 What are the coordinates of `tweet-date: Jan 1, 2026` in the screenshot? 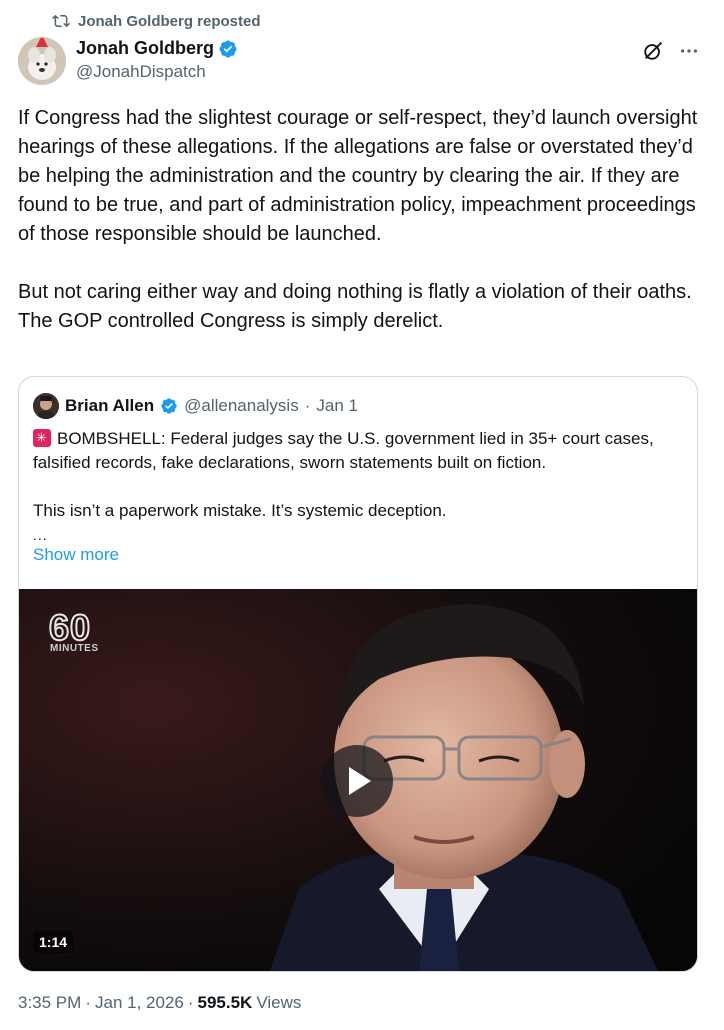 It's located at (139, 1003).